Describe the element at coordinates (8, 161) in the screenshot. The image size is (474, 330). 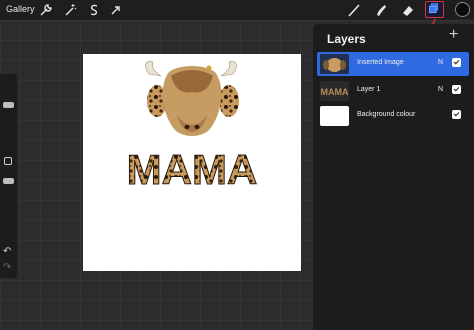
I see `modify-button` at that location.